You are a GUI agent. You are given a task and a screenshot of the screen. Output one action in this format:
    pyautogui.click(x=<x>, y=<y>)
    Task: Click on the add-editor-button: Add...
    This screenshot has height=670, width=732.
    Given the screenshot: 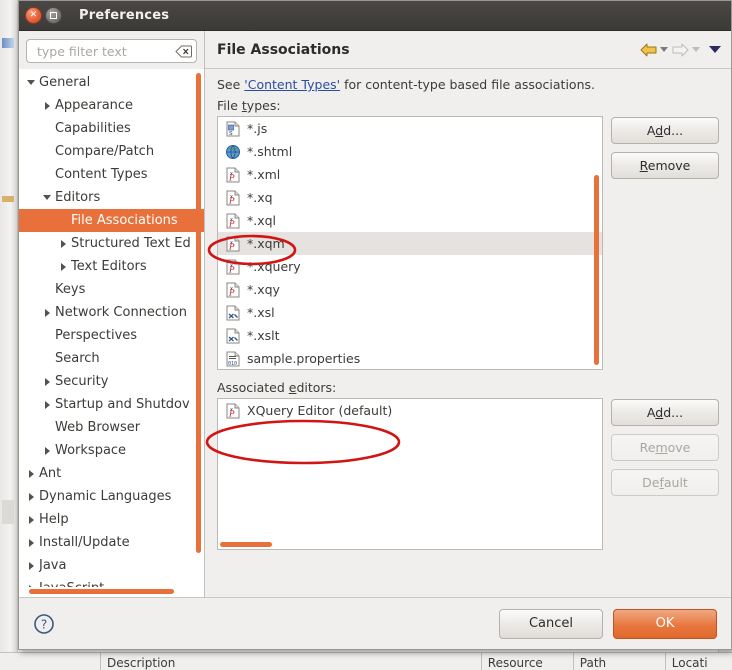 What is the action you would take?
    pyautogui.click(x=665, y=412)
    